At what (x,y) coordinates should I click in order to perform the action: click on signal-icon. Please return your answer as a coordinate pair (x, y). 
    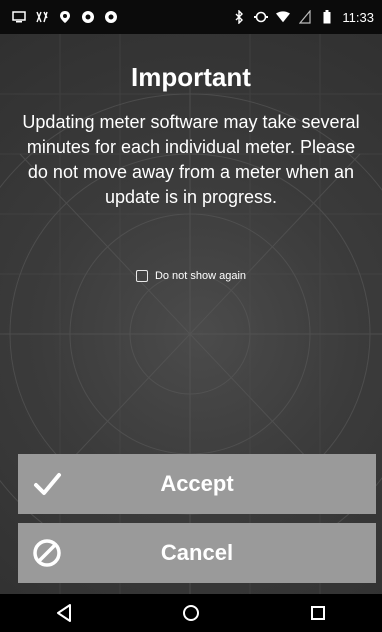
    Looking at the image, I should click on (305, 17).